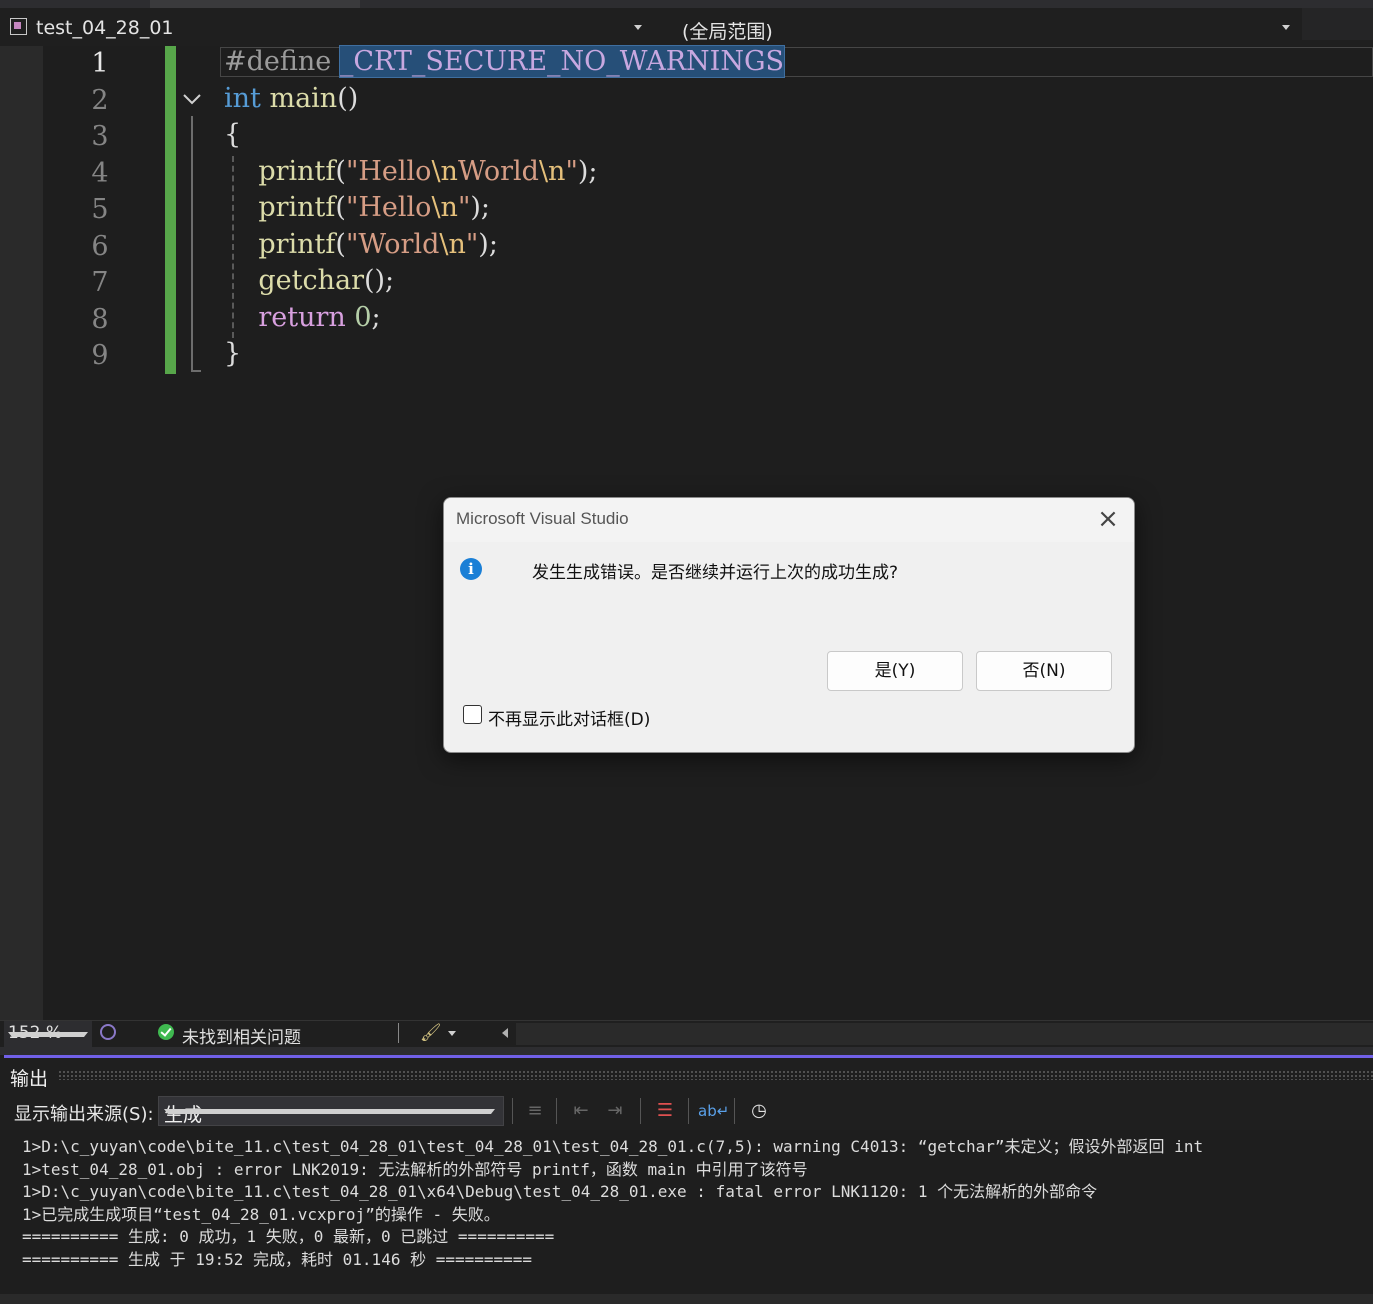  Describe the element at coordinates (100, 282) in the screenshot. I see `line-number: 7` at that location.